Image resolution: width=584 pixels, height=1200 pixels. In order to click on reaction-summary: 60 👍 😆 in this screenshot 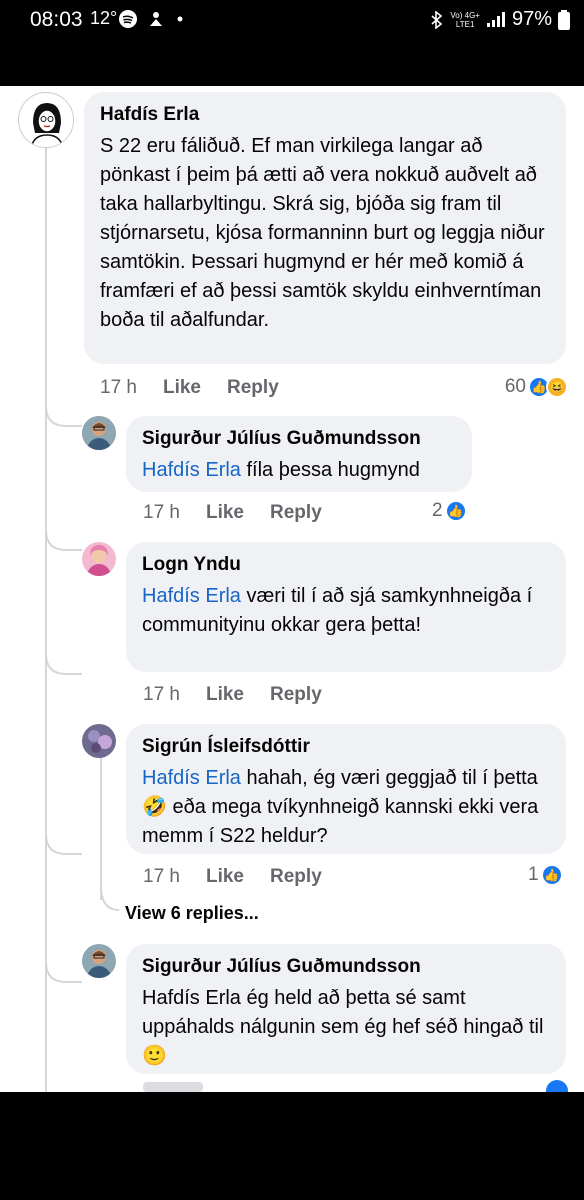, I will do `click(536, 387)`.